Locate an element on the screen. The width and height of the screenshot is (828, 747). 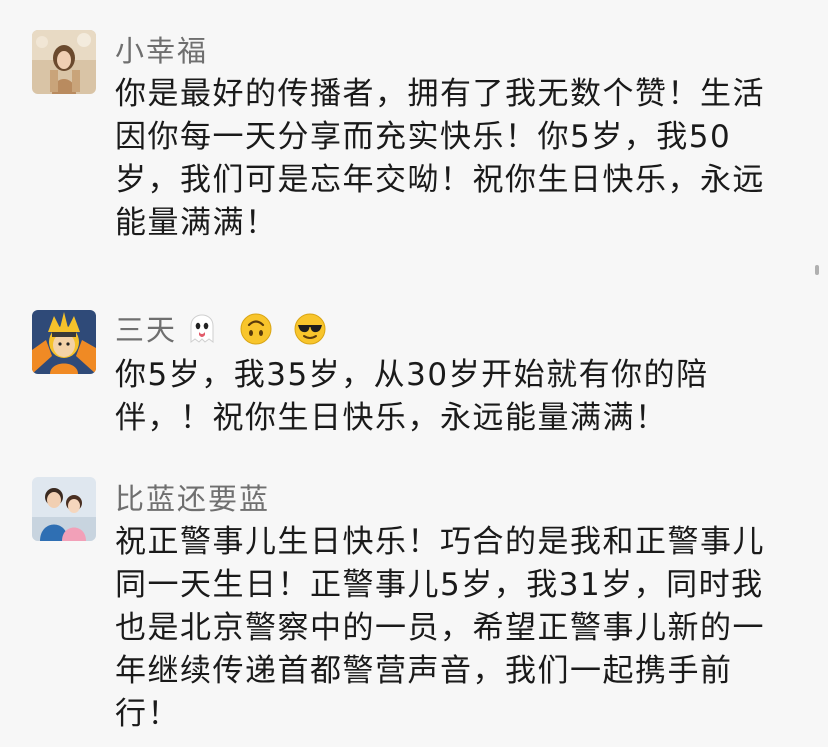
woman-photo-avatar-icon is located at coordinates (64, 62).